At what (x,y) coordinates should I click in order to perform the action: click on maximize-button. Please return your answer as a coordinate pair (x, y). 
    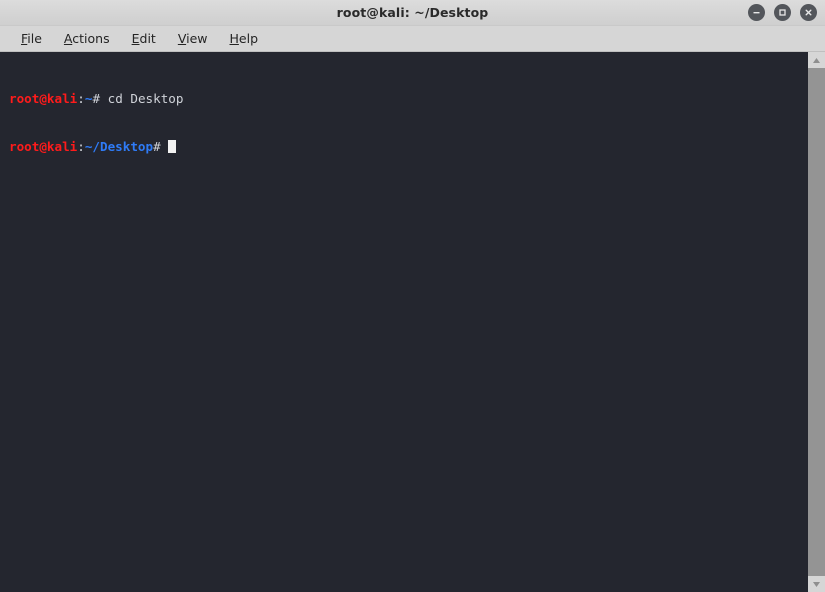
    Looking at the image, I should click on (782, 12).